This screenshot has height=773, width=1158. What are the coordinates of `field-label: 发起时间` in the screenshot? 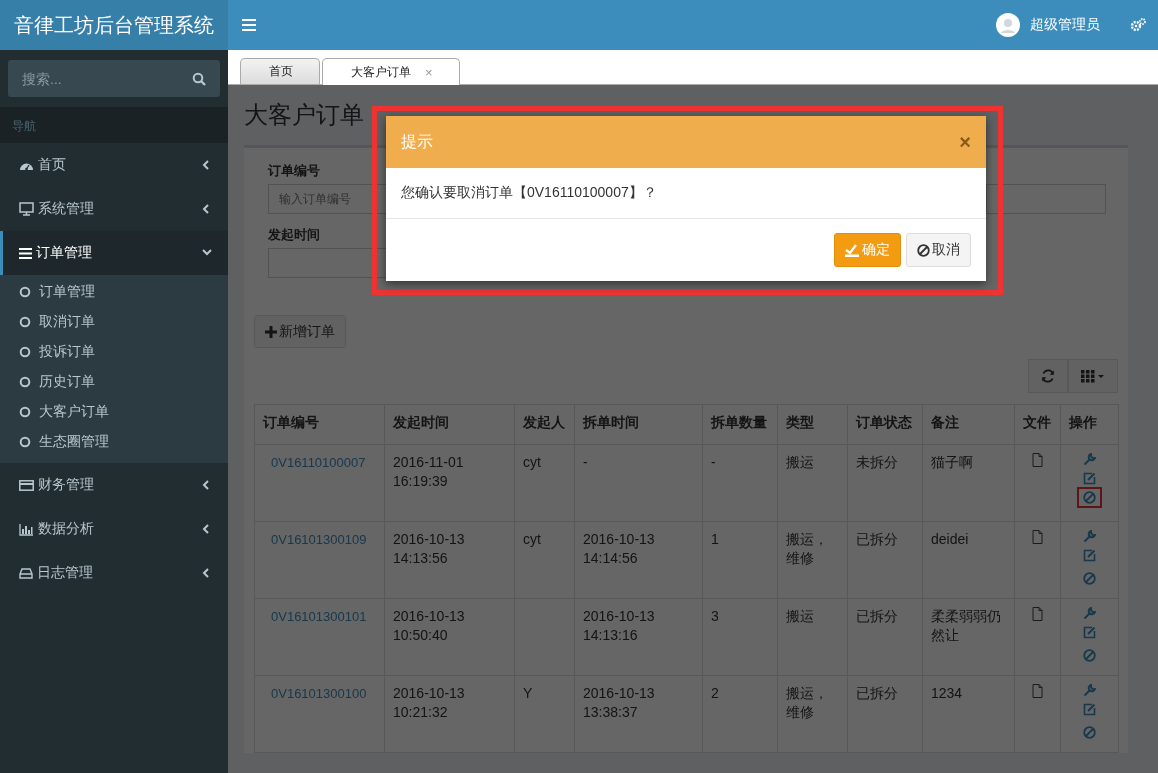 It's located at (294, 234).